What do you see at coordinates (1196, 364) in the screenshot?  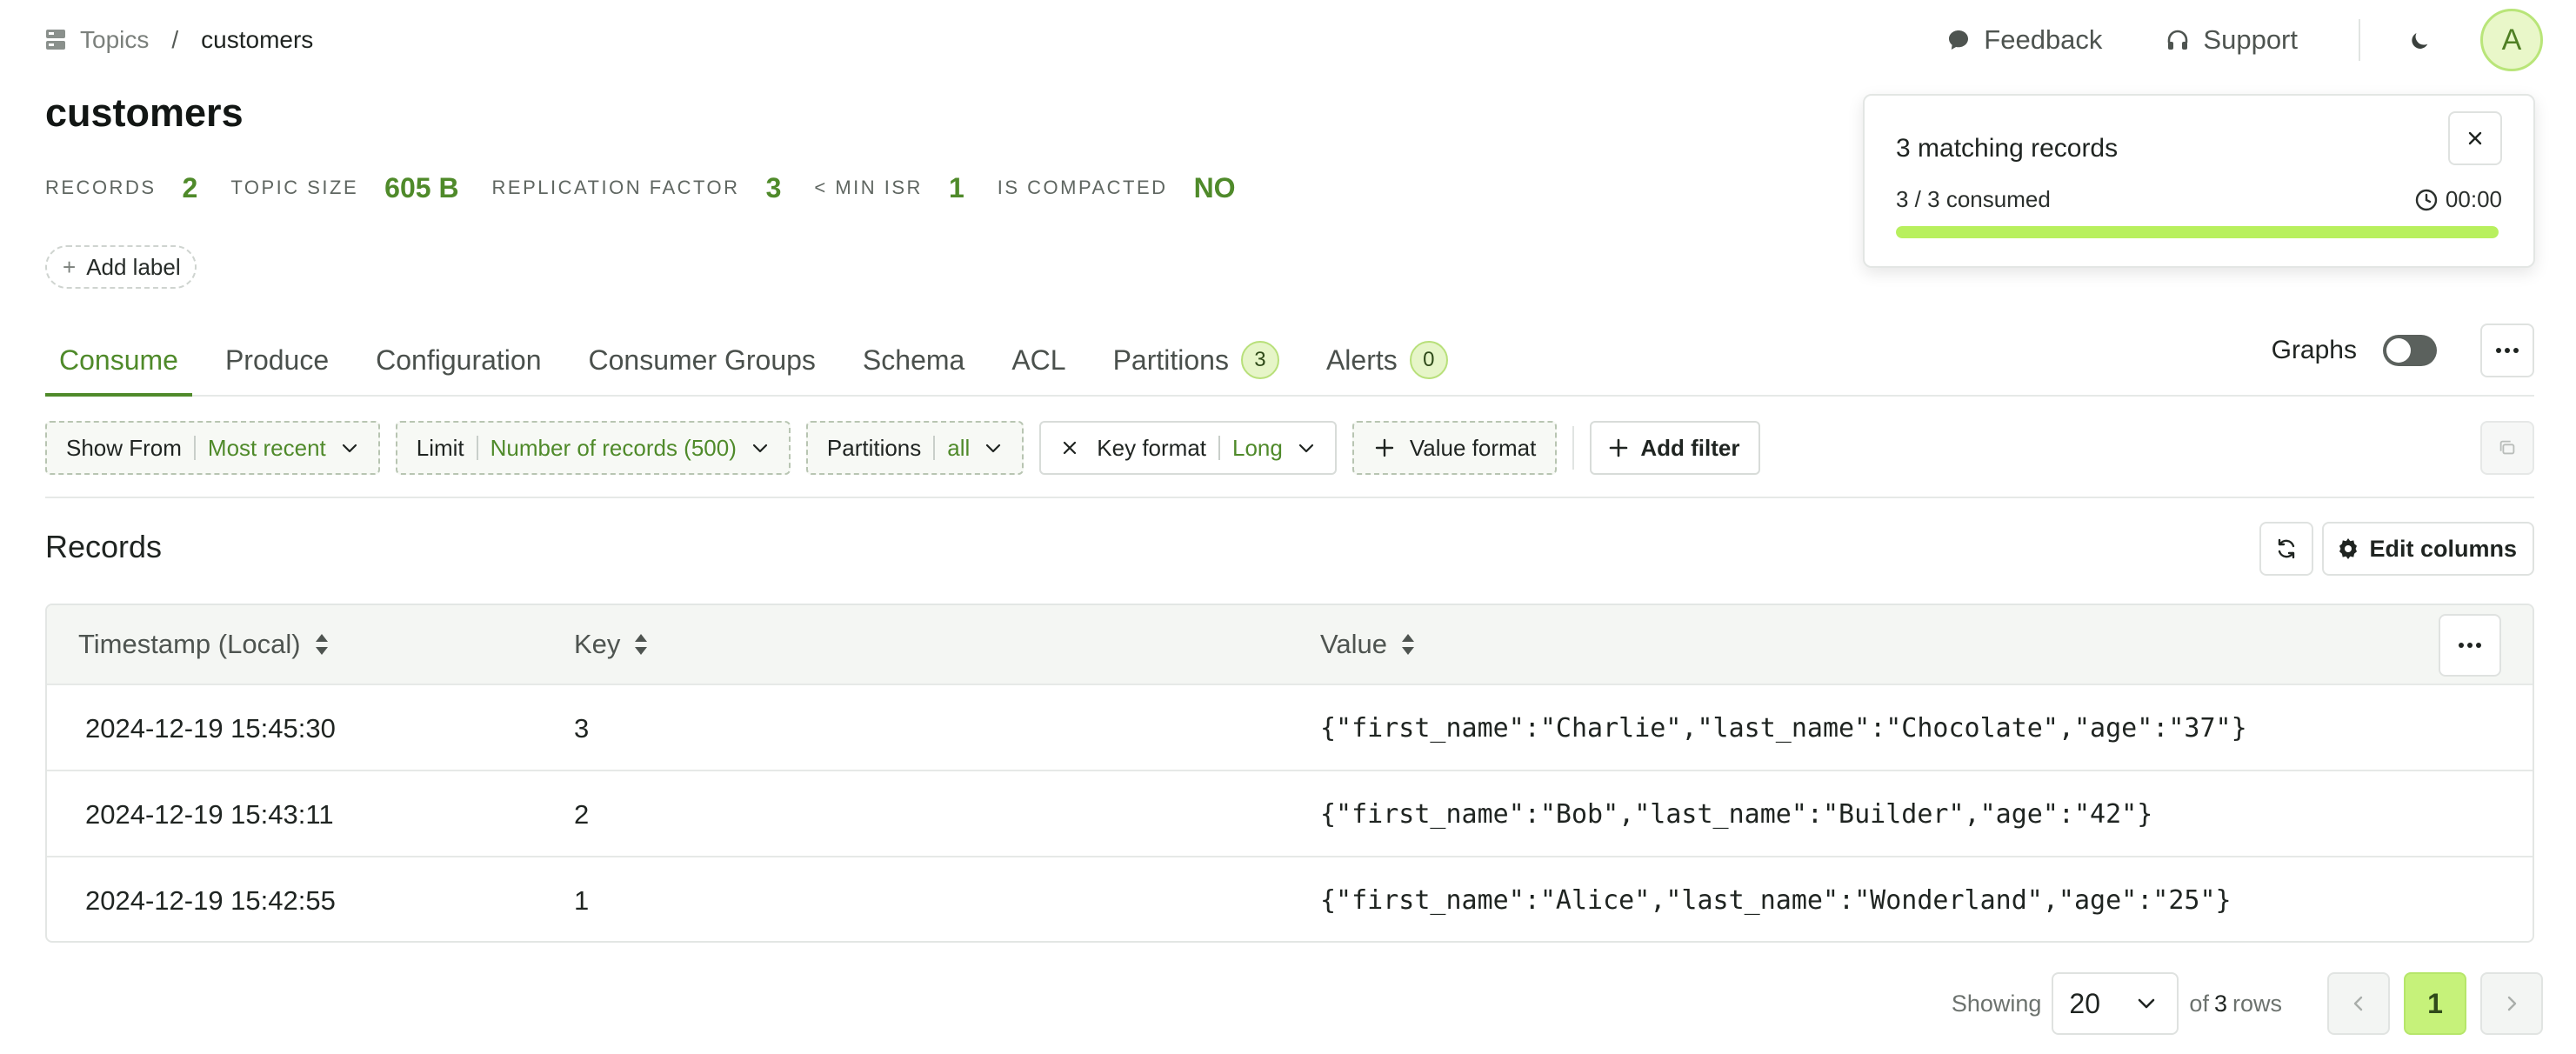 I see `tab-partitions: Partitions 3` at bounding box center [1196, 364].